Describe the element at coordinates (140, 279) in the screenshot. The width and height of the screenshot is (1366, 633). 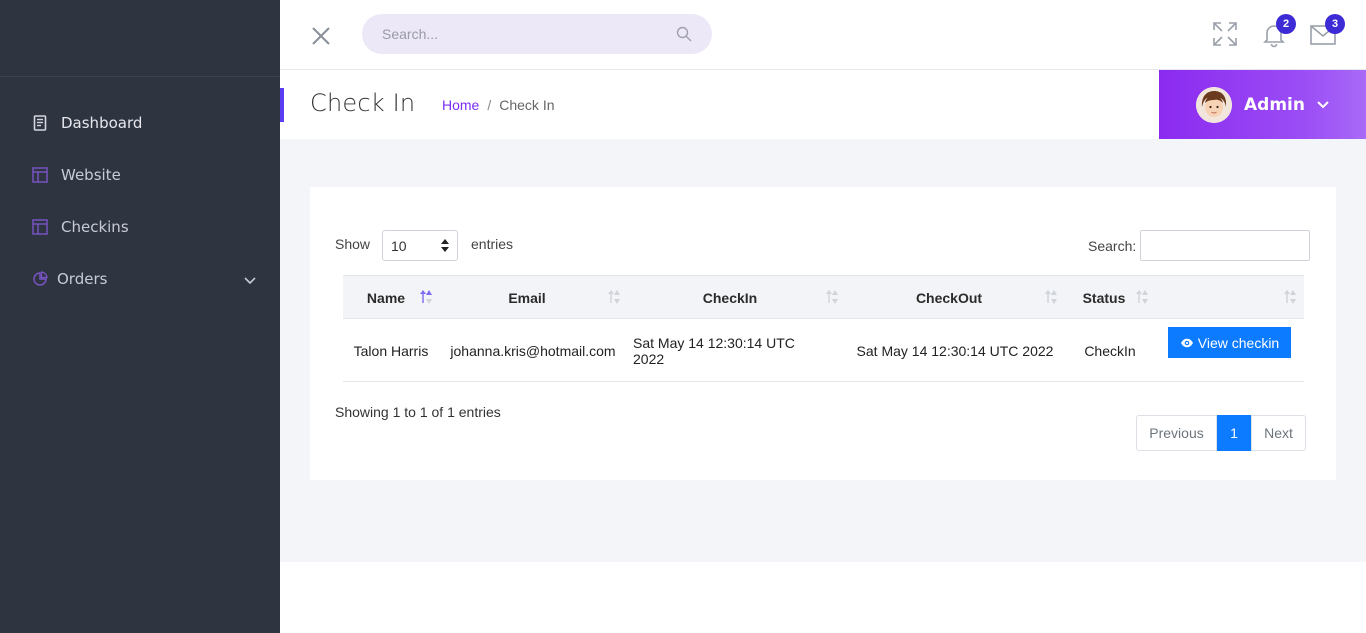
I see `sidebar-item-orders: Orders` at that location.